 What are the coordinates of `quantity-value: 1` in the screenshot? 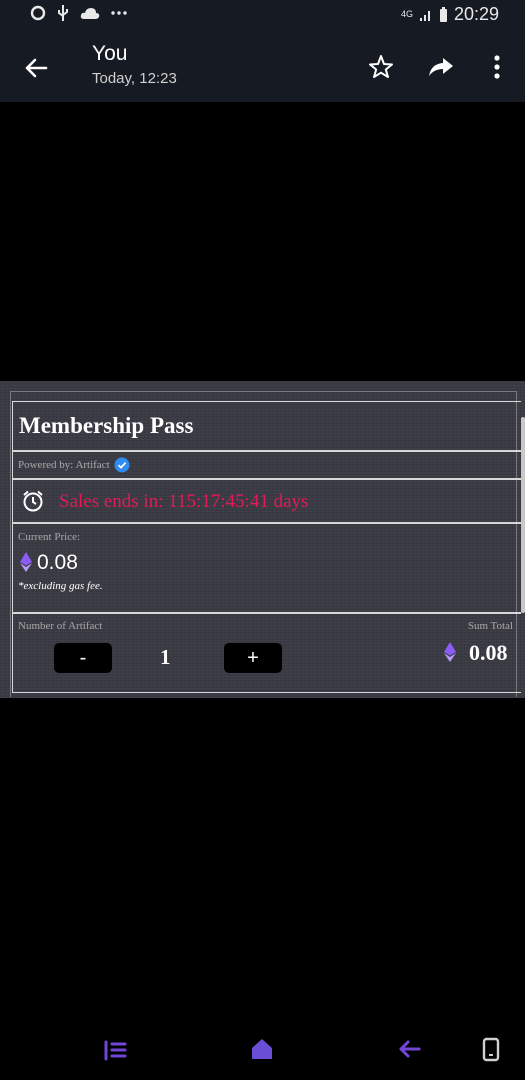 It's located at (165, 657).